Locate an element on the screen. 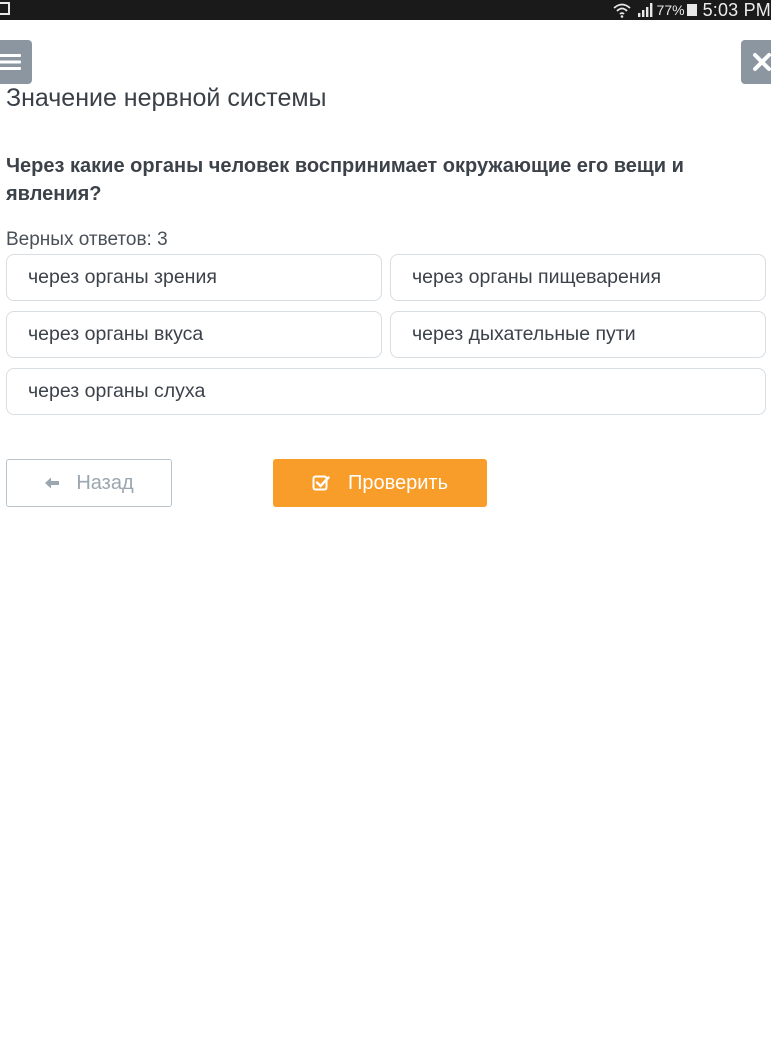 This screenshot has height=1038, width=771. arrow-left-icon is located at coordinates (52, 483).